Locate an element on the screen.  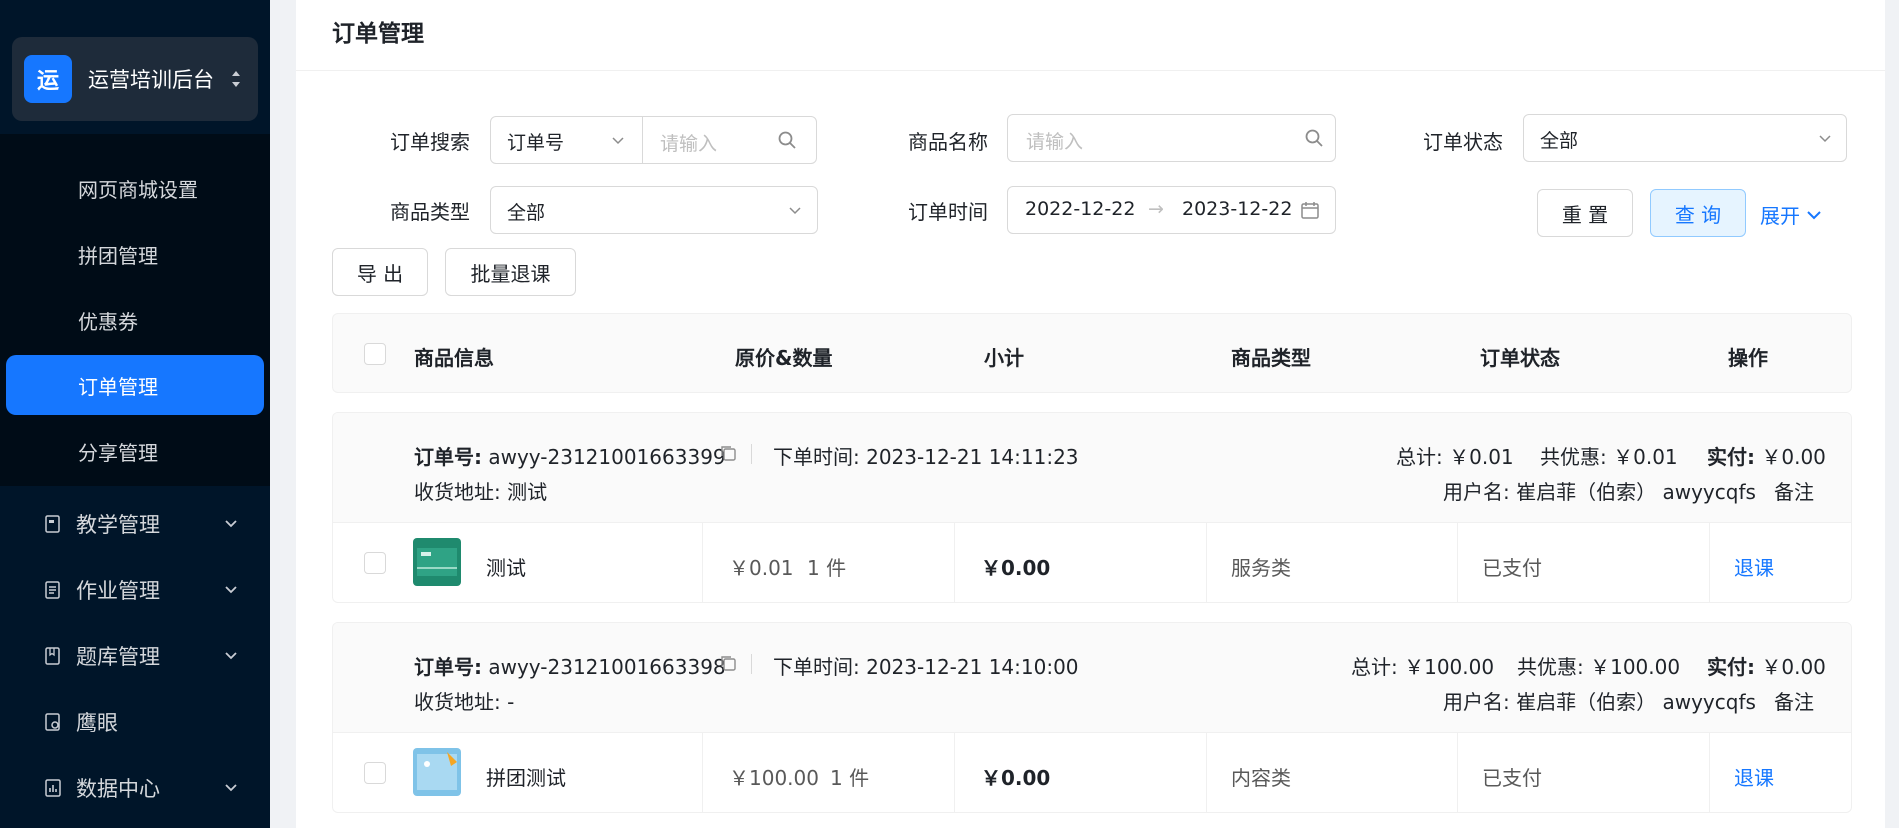
submenu-shop: 网页商城设置 拼团管理 优惠券 订单管理 分享管理 is located at coordinates (135, 310).